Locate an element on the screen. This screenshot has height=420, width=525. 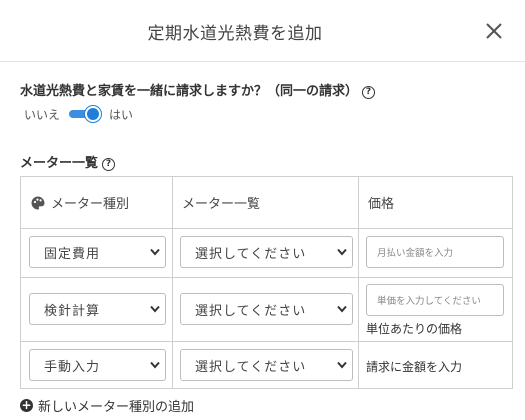
meter-type-value: 検針計算 is located at coordinates (72, 311).